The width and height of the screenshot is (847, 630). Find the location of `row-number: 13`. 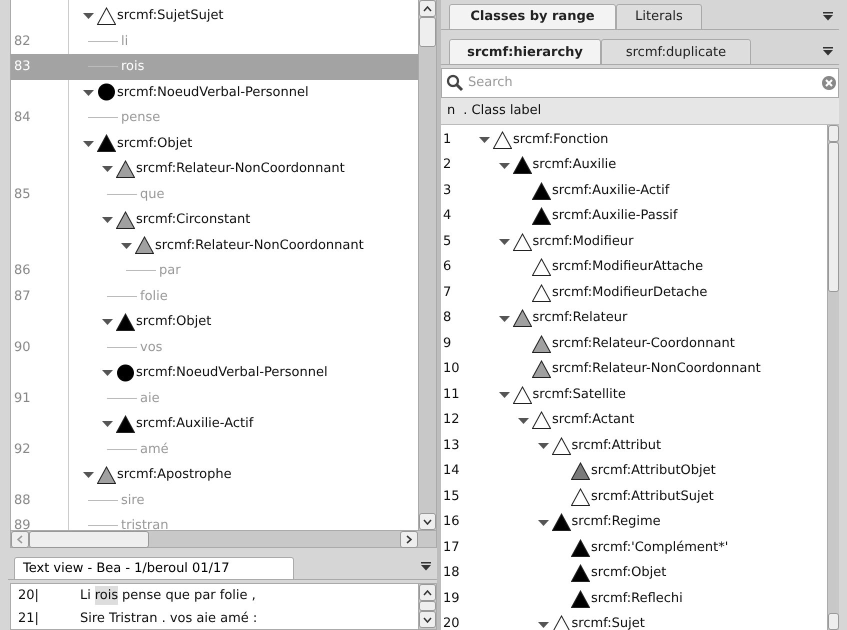

row-number: 13 is located at coordinates (451, 445).